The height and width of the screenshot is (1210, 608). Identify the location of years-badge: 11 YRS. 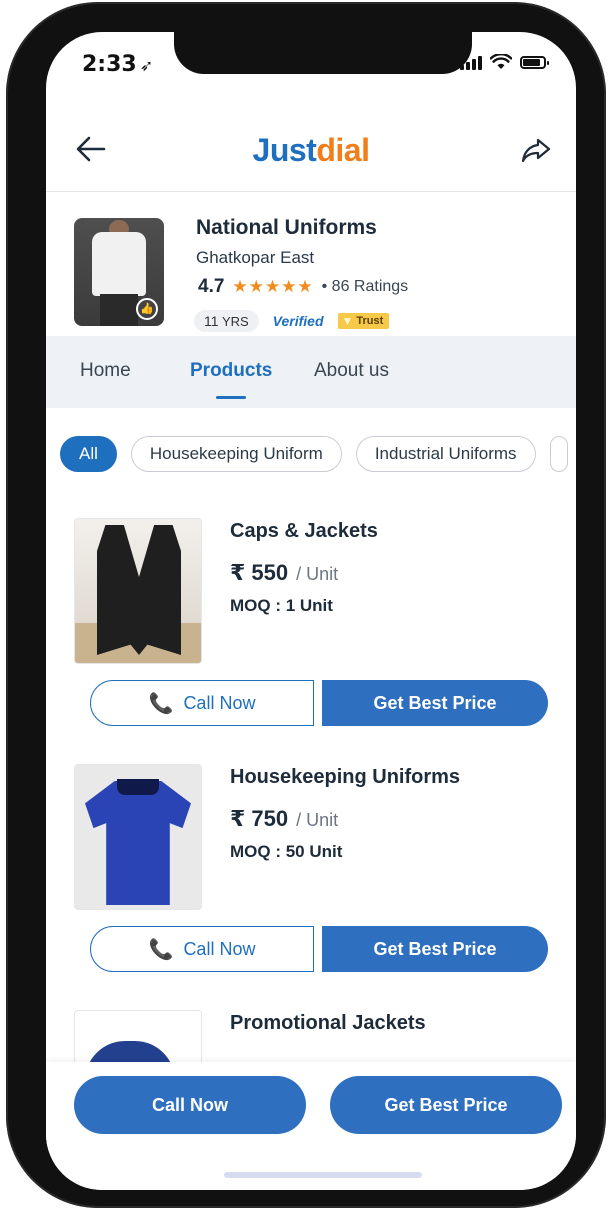
(226, 321).